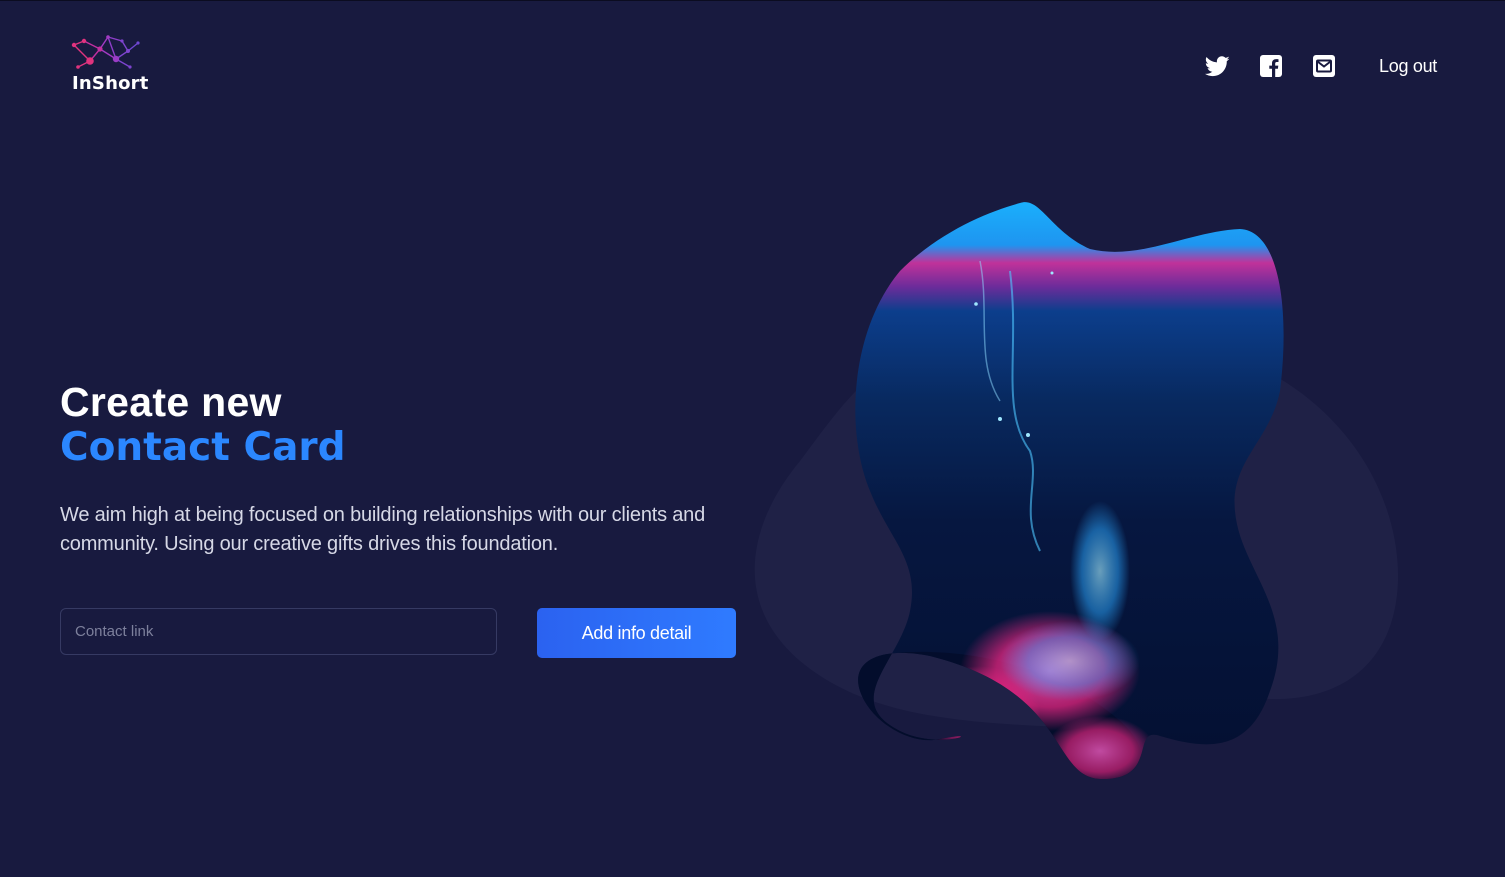 The image size is (1505, 877). I want to click on brand-logo: InShort, so click(110, 66).